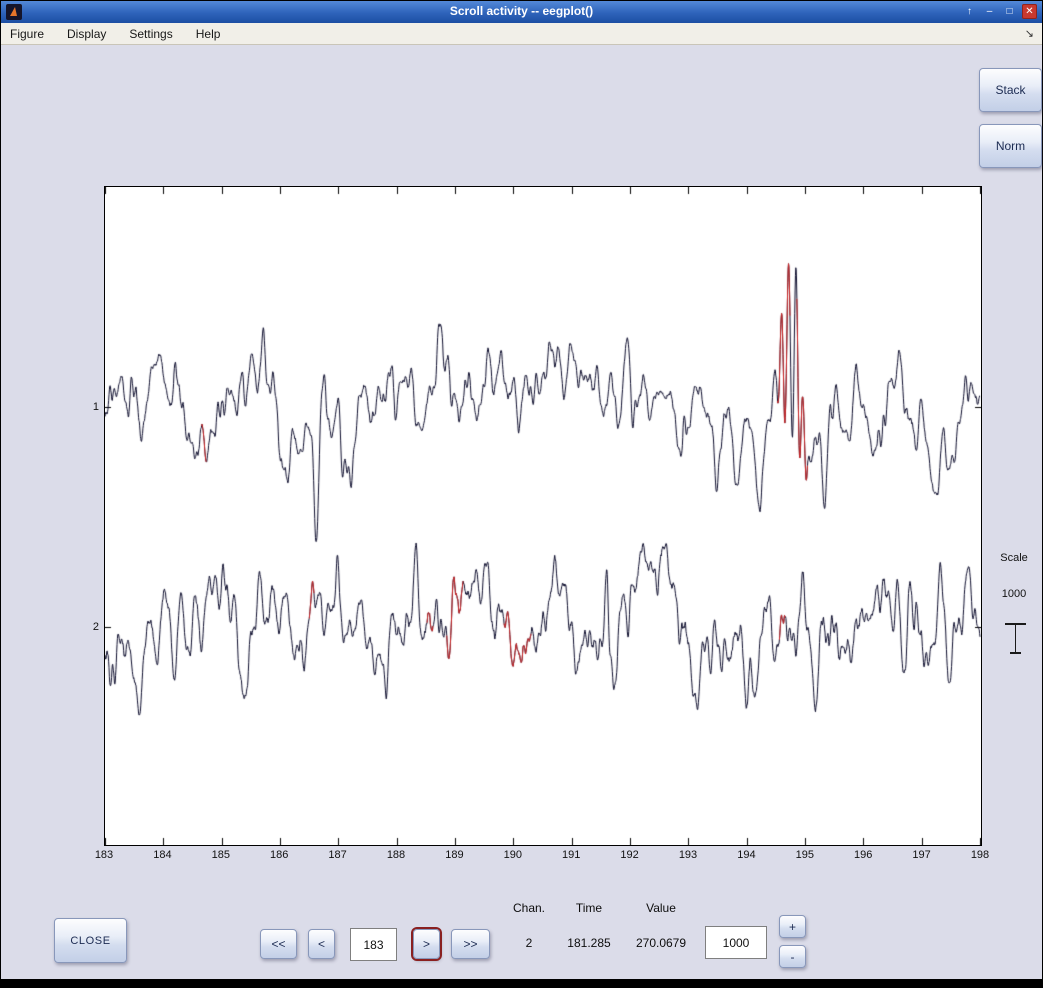 The width and height of the screenshot is (1043, 988). I want to click on menu-items: Figure Display Settings Help, so click(117, 34).